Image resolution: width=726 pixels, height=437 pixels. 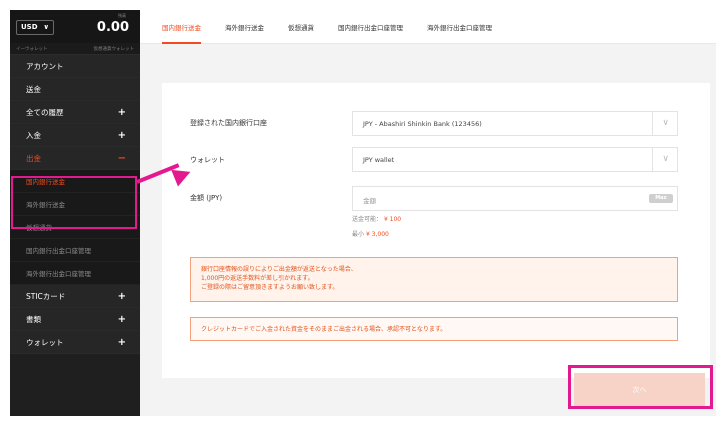 What do you see at coordinates (181, 27) in the screenshot?
I see `tab-domestic-bank-transfer: 国内銀行送金` at bounding box center [181, 27].